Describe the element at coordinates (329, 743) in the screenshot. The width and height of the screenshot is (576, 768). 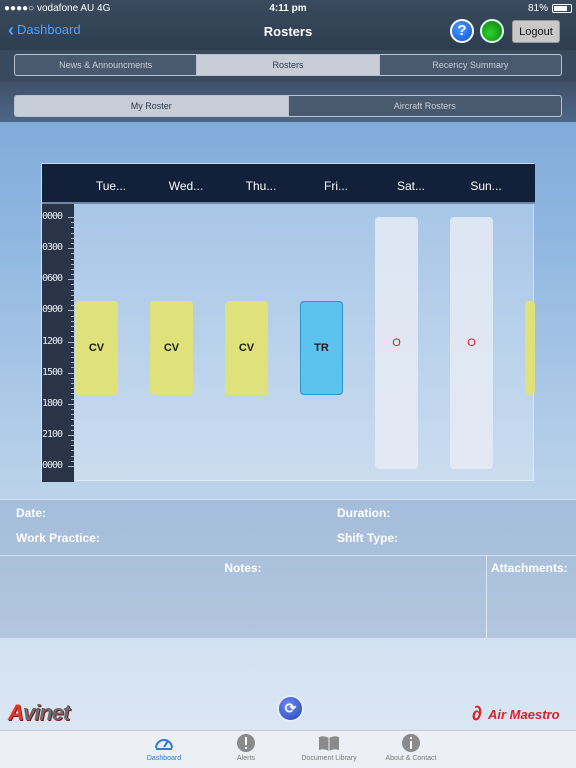
I see `book-icon` at that location.